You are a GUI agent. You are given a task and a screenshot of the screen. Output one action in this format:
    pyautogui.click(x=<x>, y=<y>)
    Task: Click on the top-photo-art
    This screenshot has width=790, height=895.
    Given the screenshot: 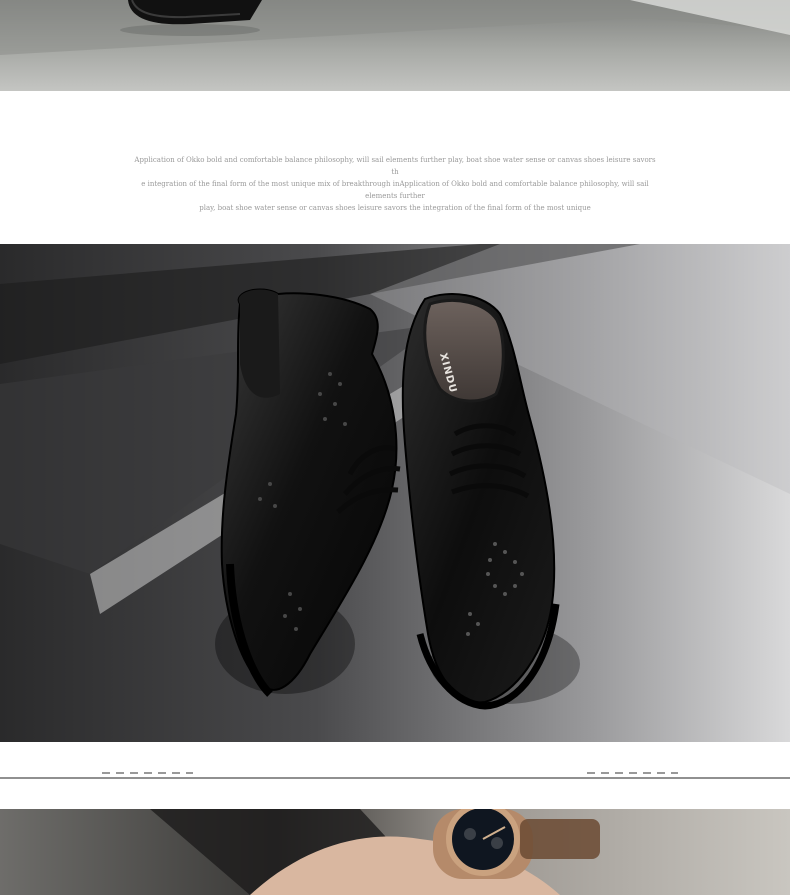 What is the action you would take?
    pyautogui.click(x=395, y=27)
    